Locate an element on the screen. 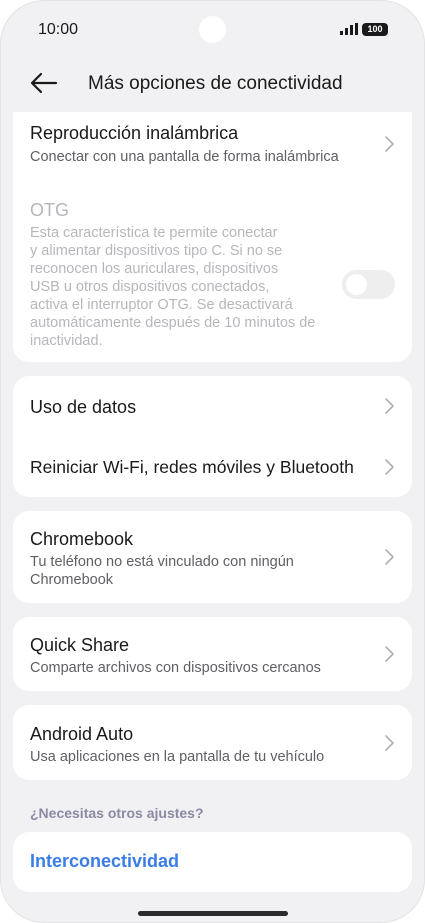 Image resolution: width=425 pixels, height=923 pixels. chromebook-subtitle-line: Chromebook is located at coordinates (72, 580).